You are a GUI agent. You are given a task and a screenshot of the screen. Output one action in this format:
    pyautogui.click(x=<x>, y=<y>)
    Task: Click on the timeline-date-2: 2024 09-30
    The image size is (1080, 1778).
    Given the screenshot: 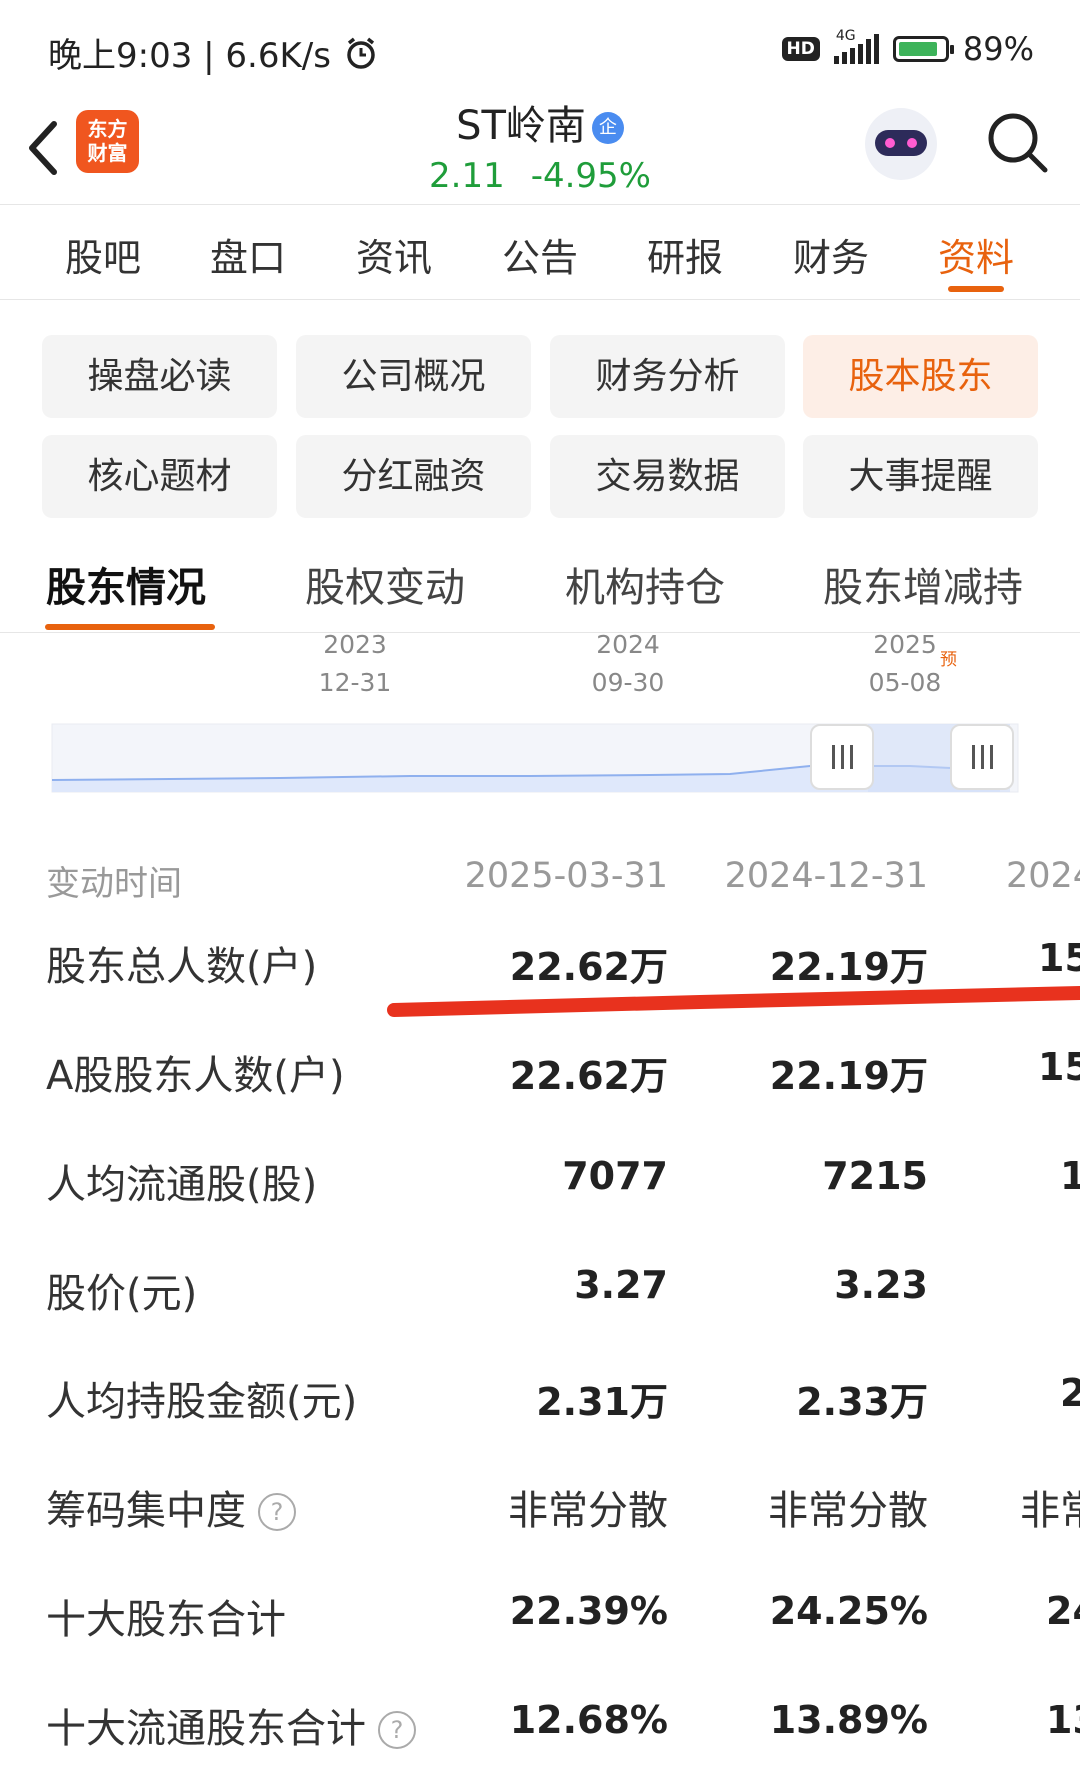 What is the action you would take?
    pyautogui.click(x=628, y=663)
    